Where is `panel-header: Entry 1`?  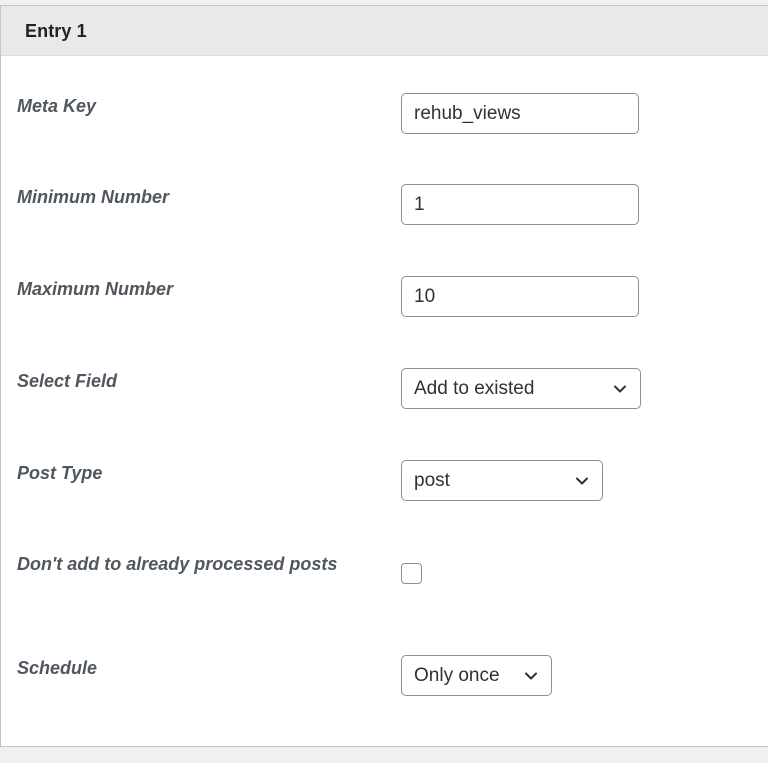 panel-header: Entry 1 is located at coordinates (384, 31).